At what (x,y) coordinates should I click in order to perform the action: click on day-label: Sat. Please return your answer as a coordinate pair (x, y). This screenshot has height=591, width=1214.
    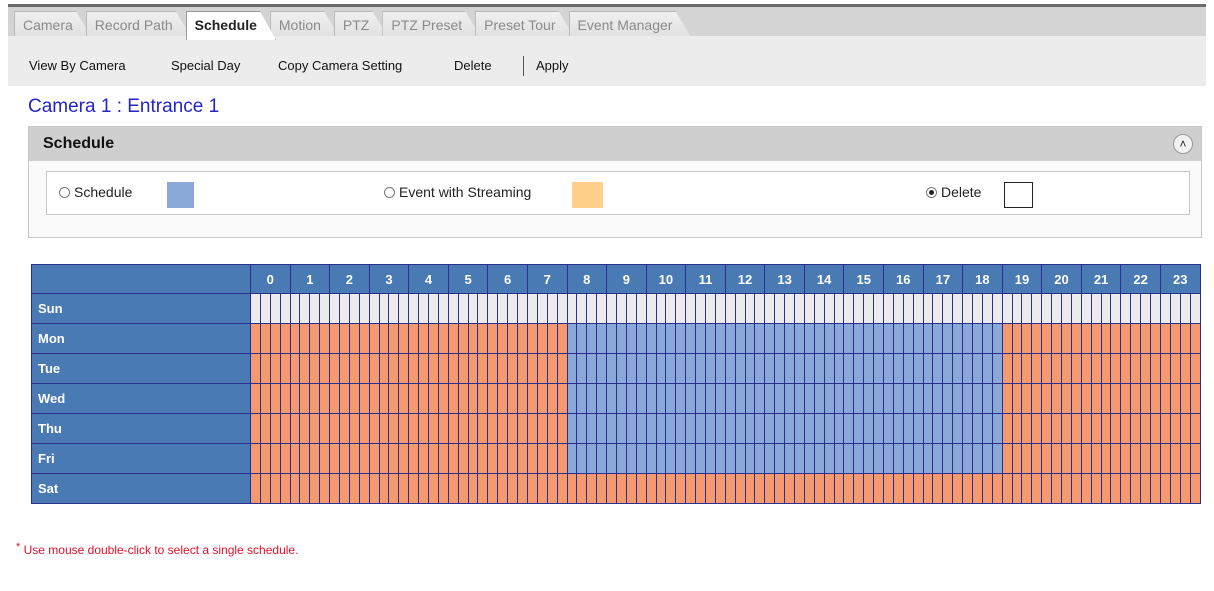
    Looking at the image, I should click on (141, 488).